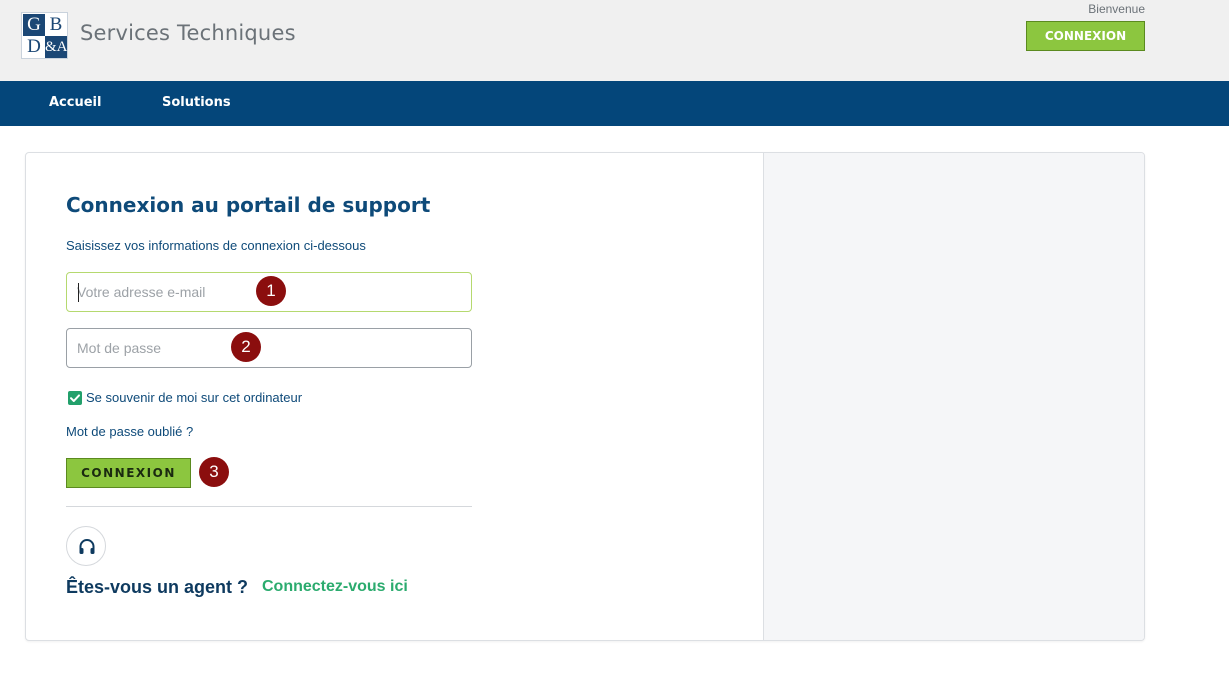 This screenshot has height=676, width=1229. I want to click on brand-name: Services Techniques, so click(188, 33).